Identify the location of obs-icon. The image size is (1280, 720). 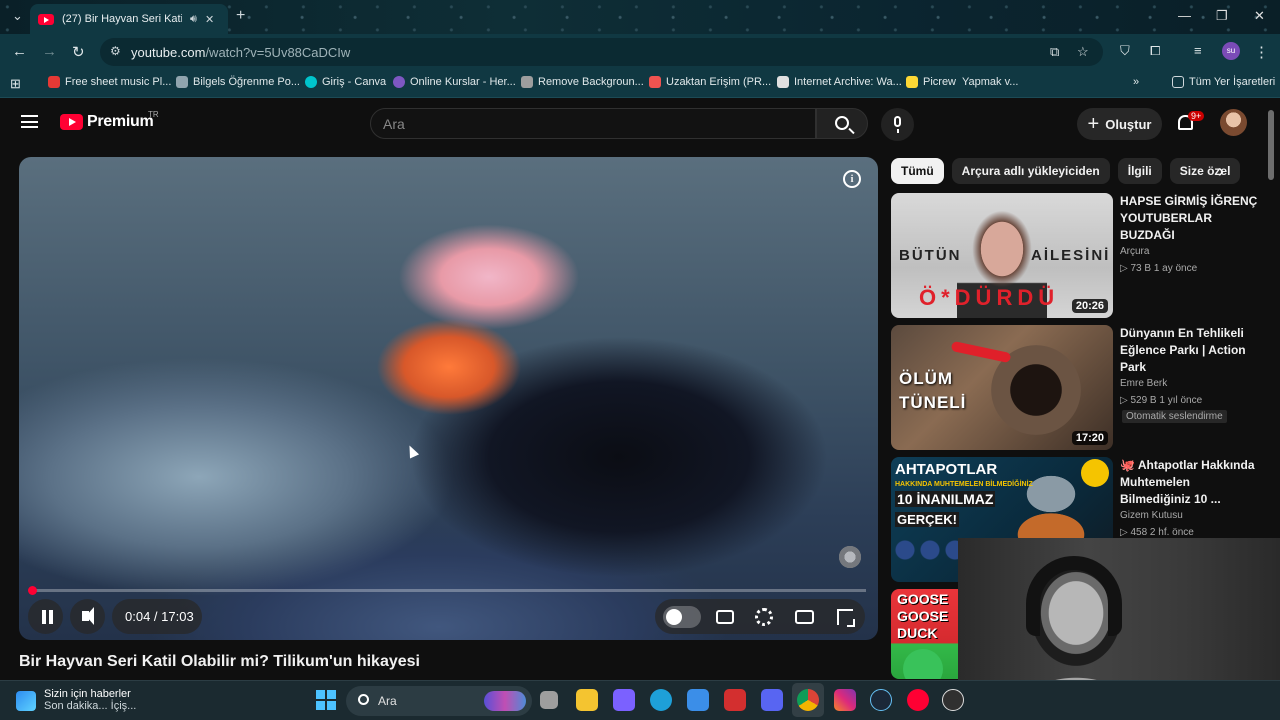
(953, 700).